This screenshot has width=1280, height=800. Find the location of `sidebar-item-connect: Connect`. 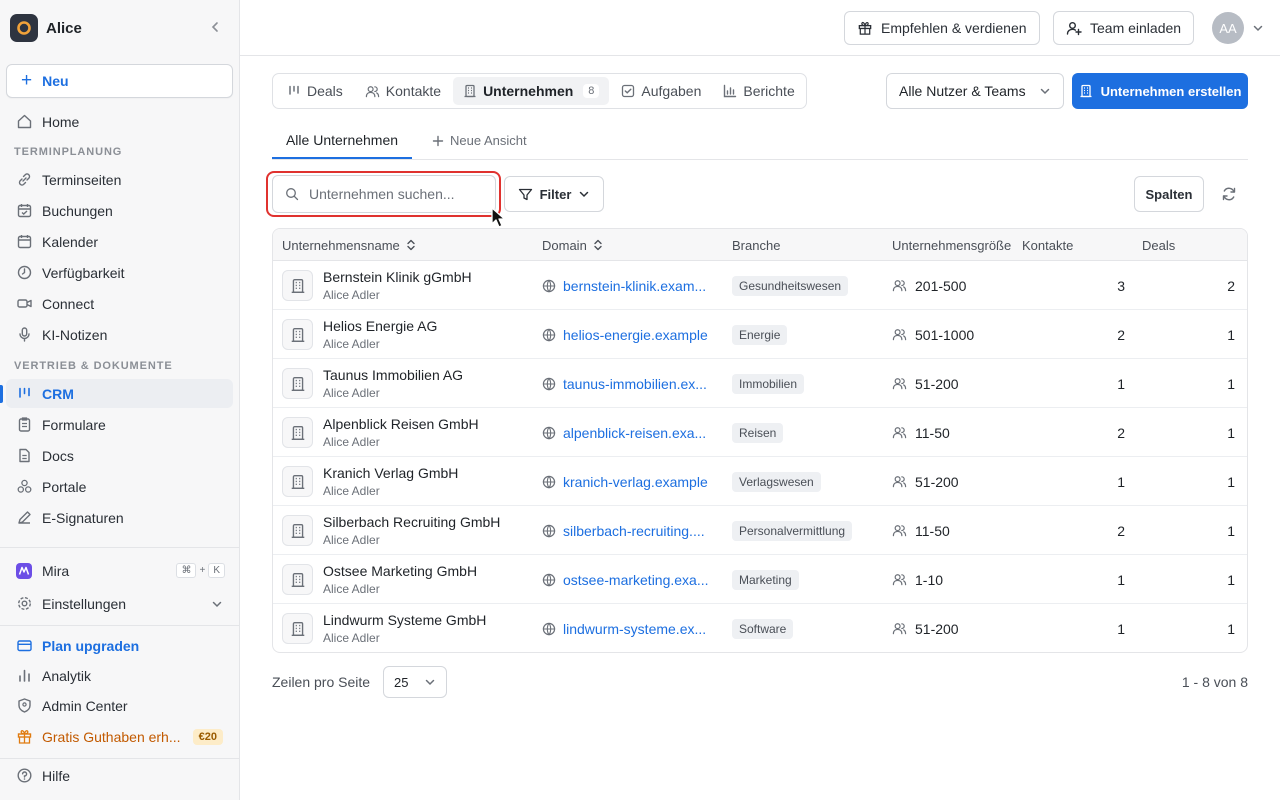

sidebar-item-connect: Connect is located at coordinates (119, 303).